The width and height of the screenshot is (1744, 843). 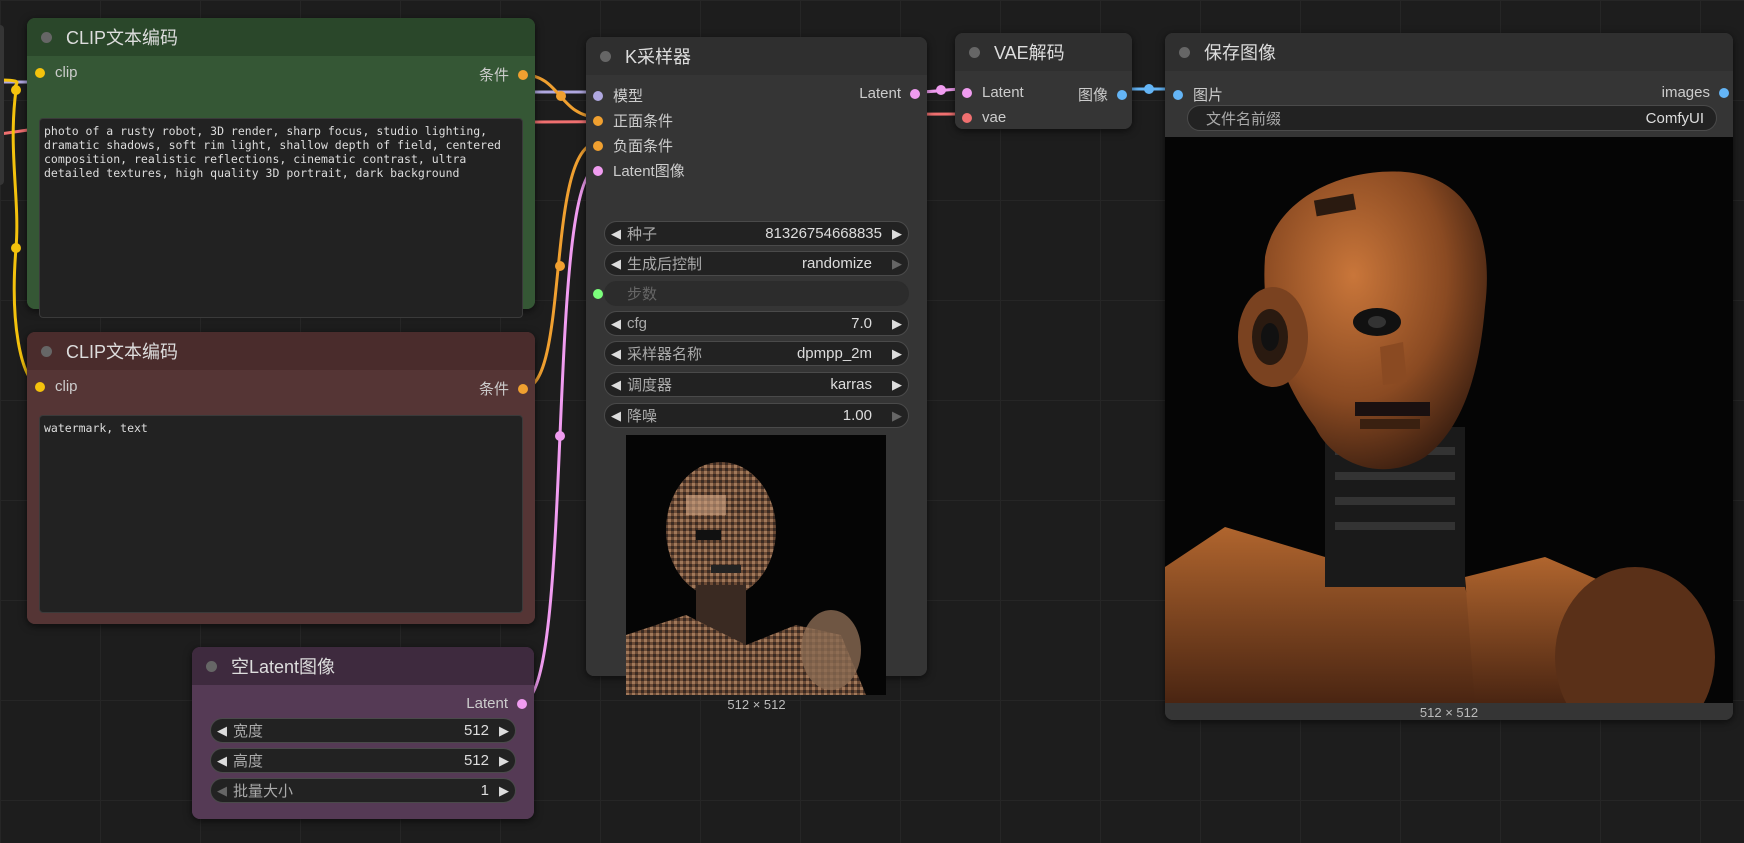 I want to click on denoise-label: 降噪, so click(x=642, y=416).